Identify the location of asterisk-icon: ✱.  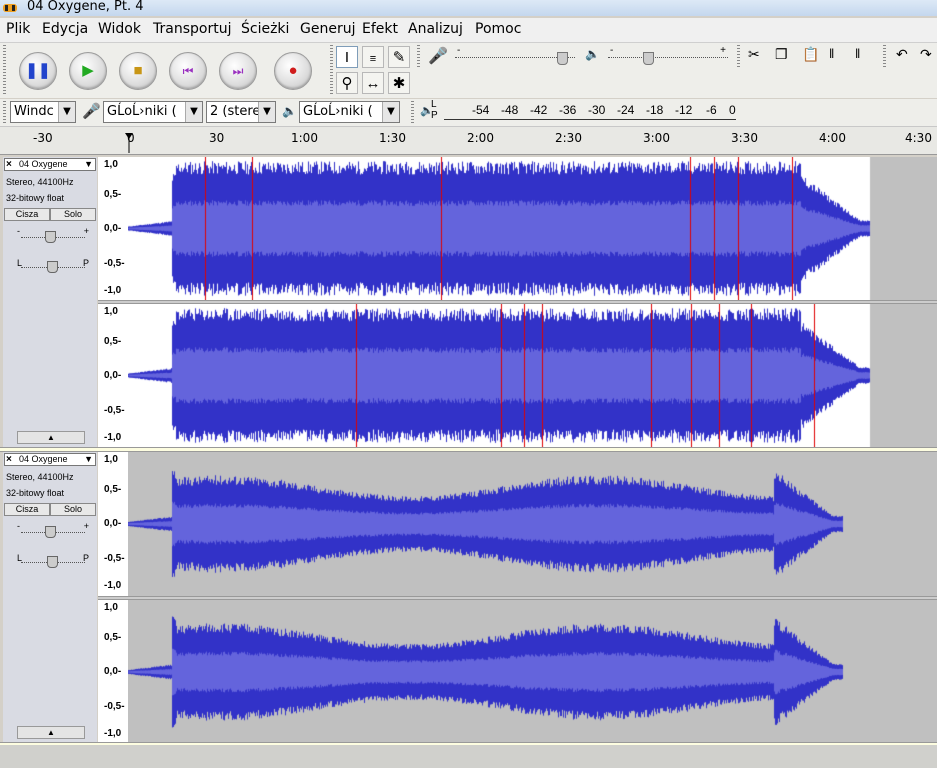
(399, 83).